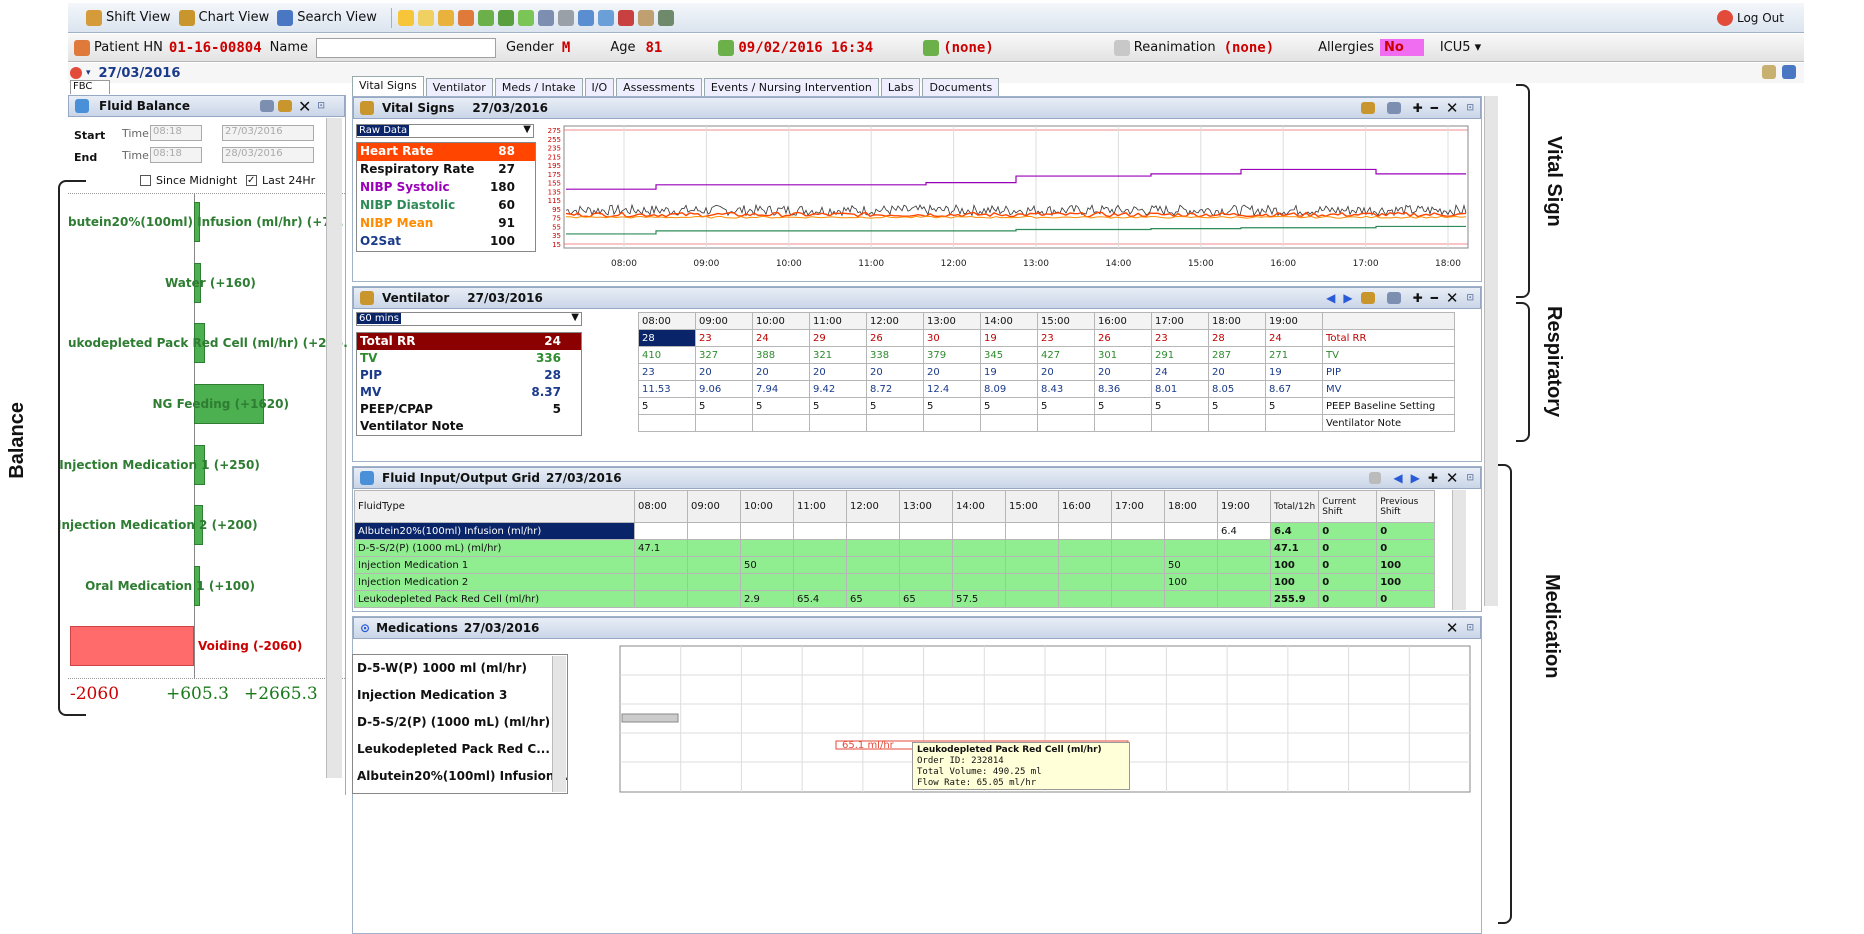 This screenshot has height=934, width=1864. What do you see at coordinates (667, 389) in the screenshot?
I see `ventilator-cell: 11.53` at bounding box center [667, 389].